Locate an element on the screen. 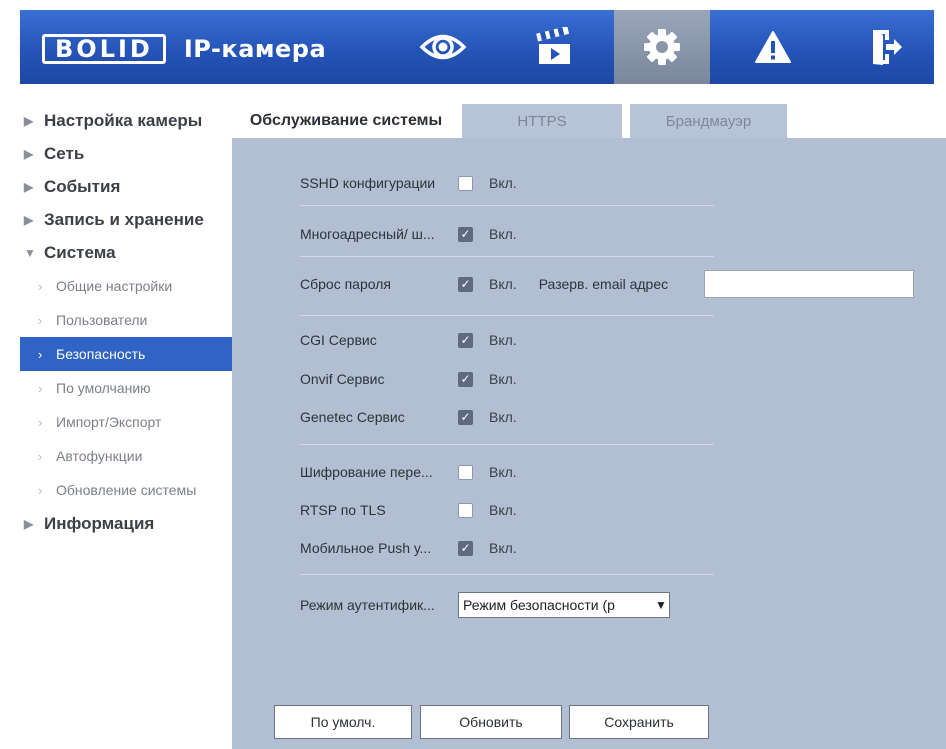  row-encryption: Шифрование пере... Вкл. is located at coordinates (408, 472).